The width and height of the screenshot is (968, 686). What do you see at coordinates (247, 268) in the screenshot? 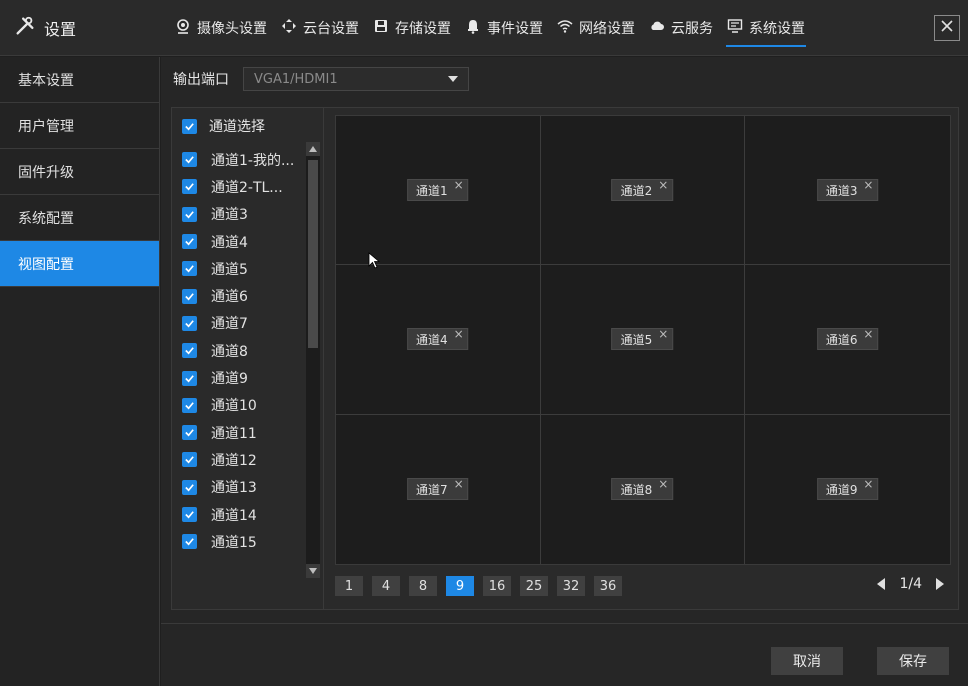
I see `channel-item: 通道5` at bounding box center [247, 268].